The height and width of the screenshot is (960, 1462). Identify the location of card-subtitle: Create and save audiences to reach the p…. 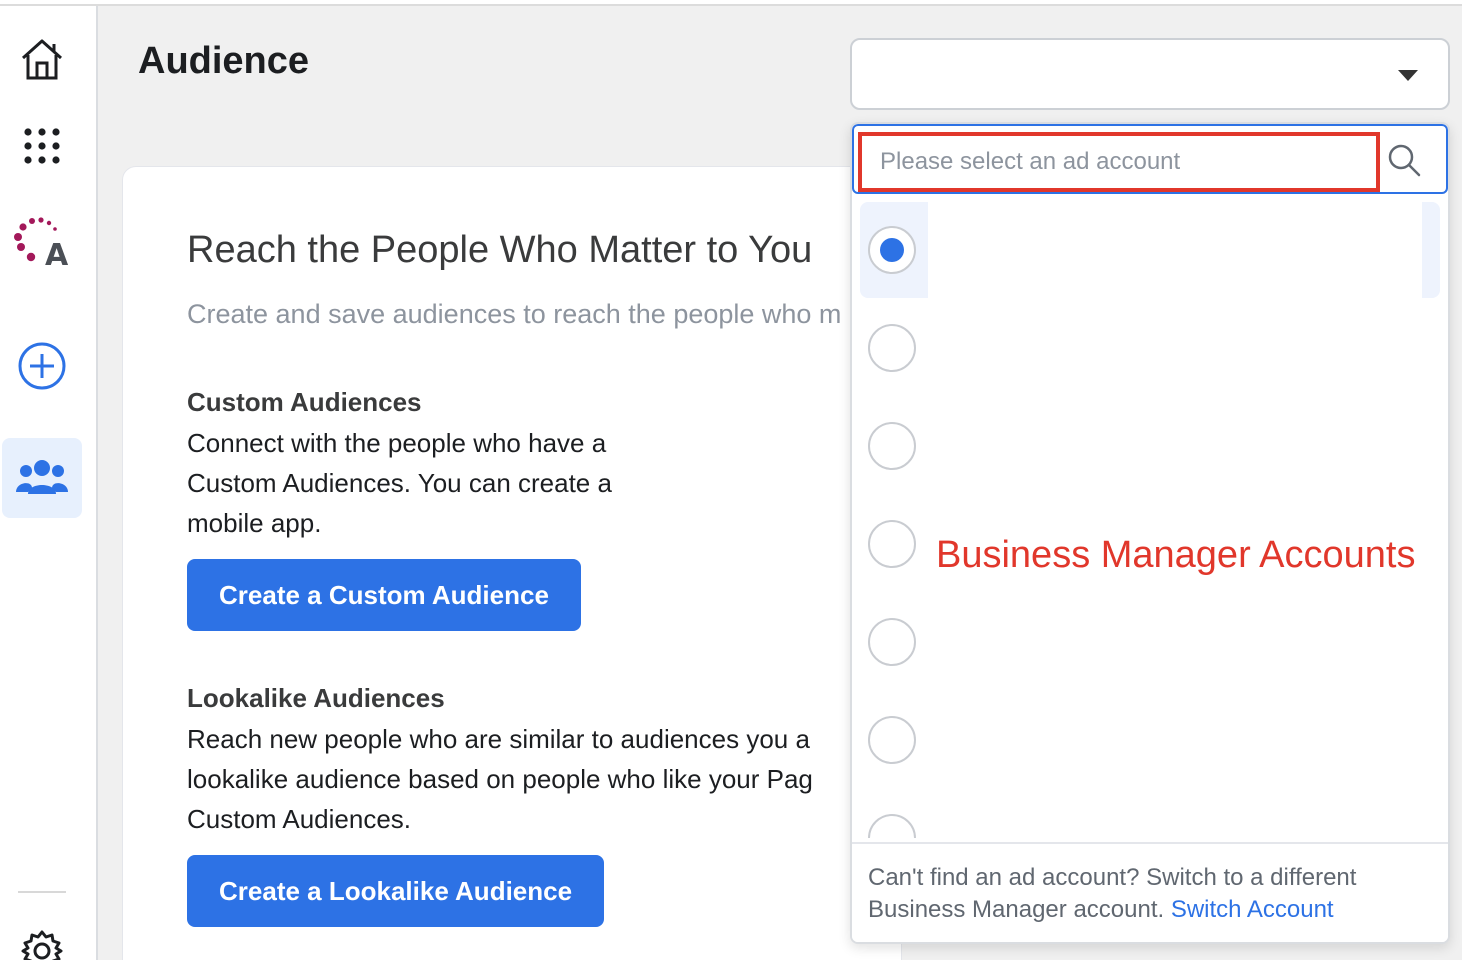
(514, 314).